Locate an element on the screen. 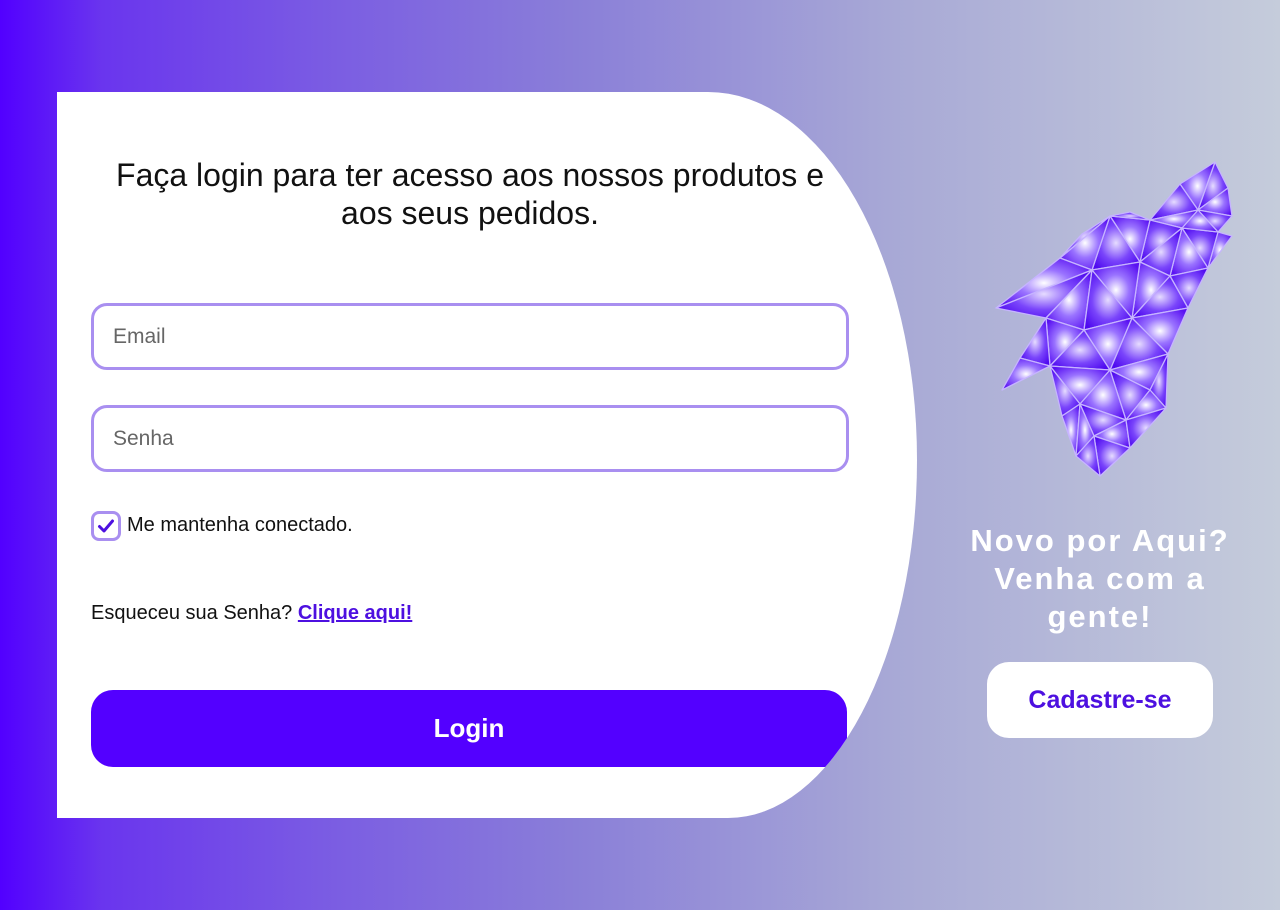 The image size is (1280, 910). remember-checkbox is located at coordinates (106, 525).